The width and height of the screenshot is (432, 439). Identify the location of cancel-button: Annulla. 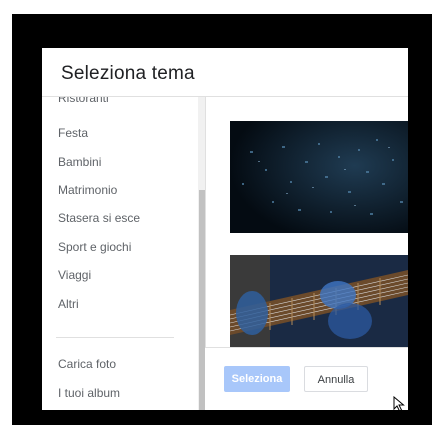
(336, 379).